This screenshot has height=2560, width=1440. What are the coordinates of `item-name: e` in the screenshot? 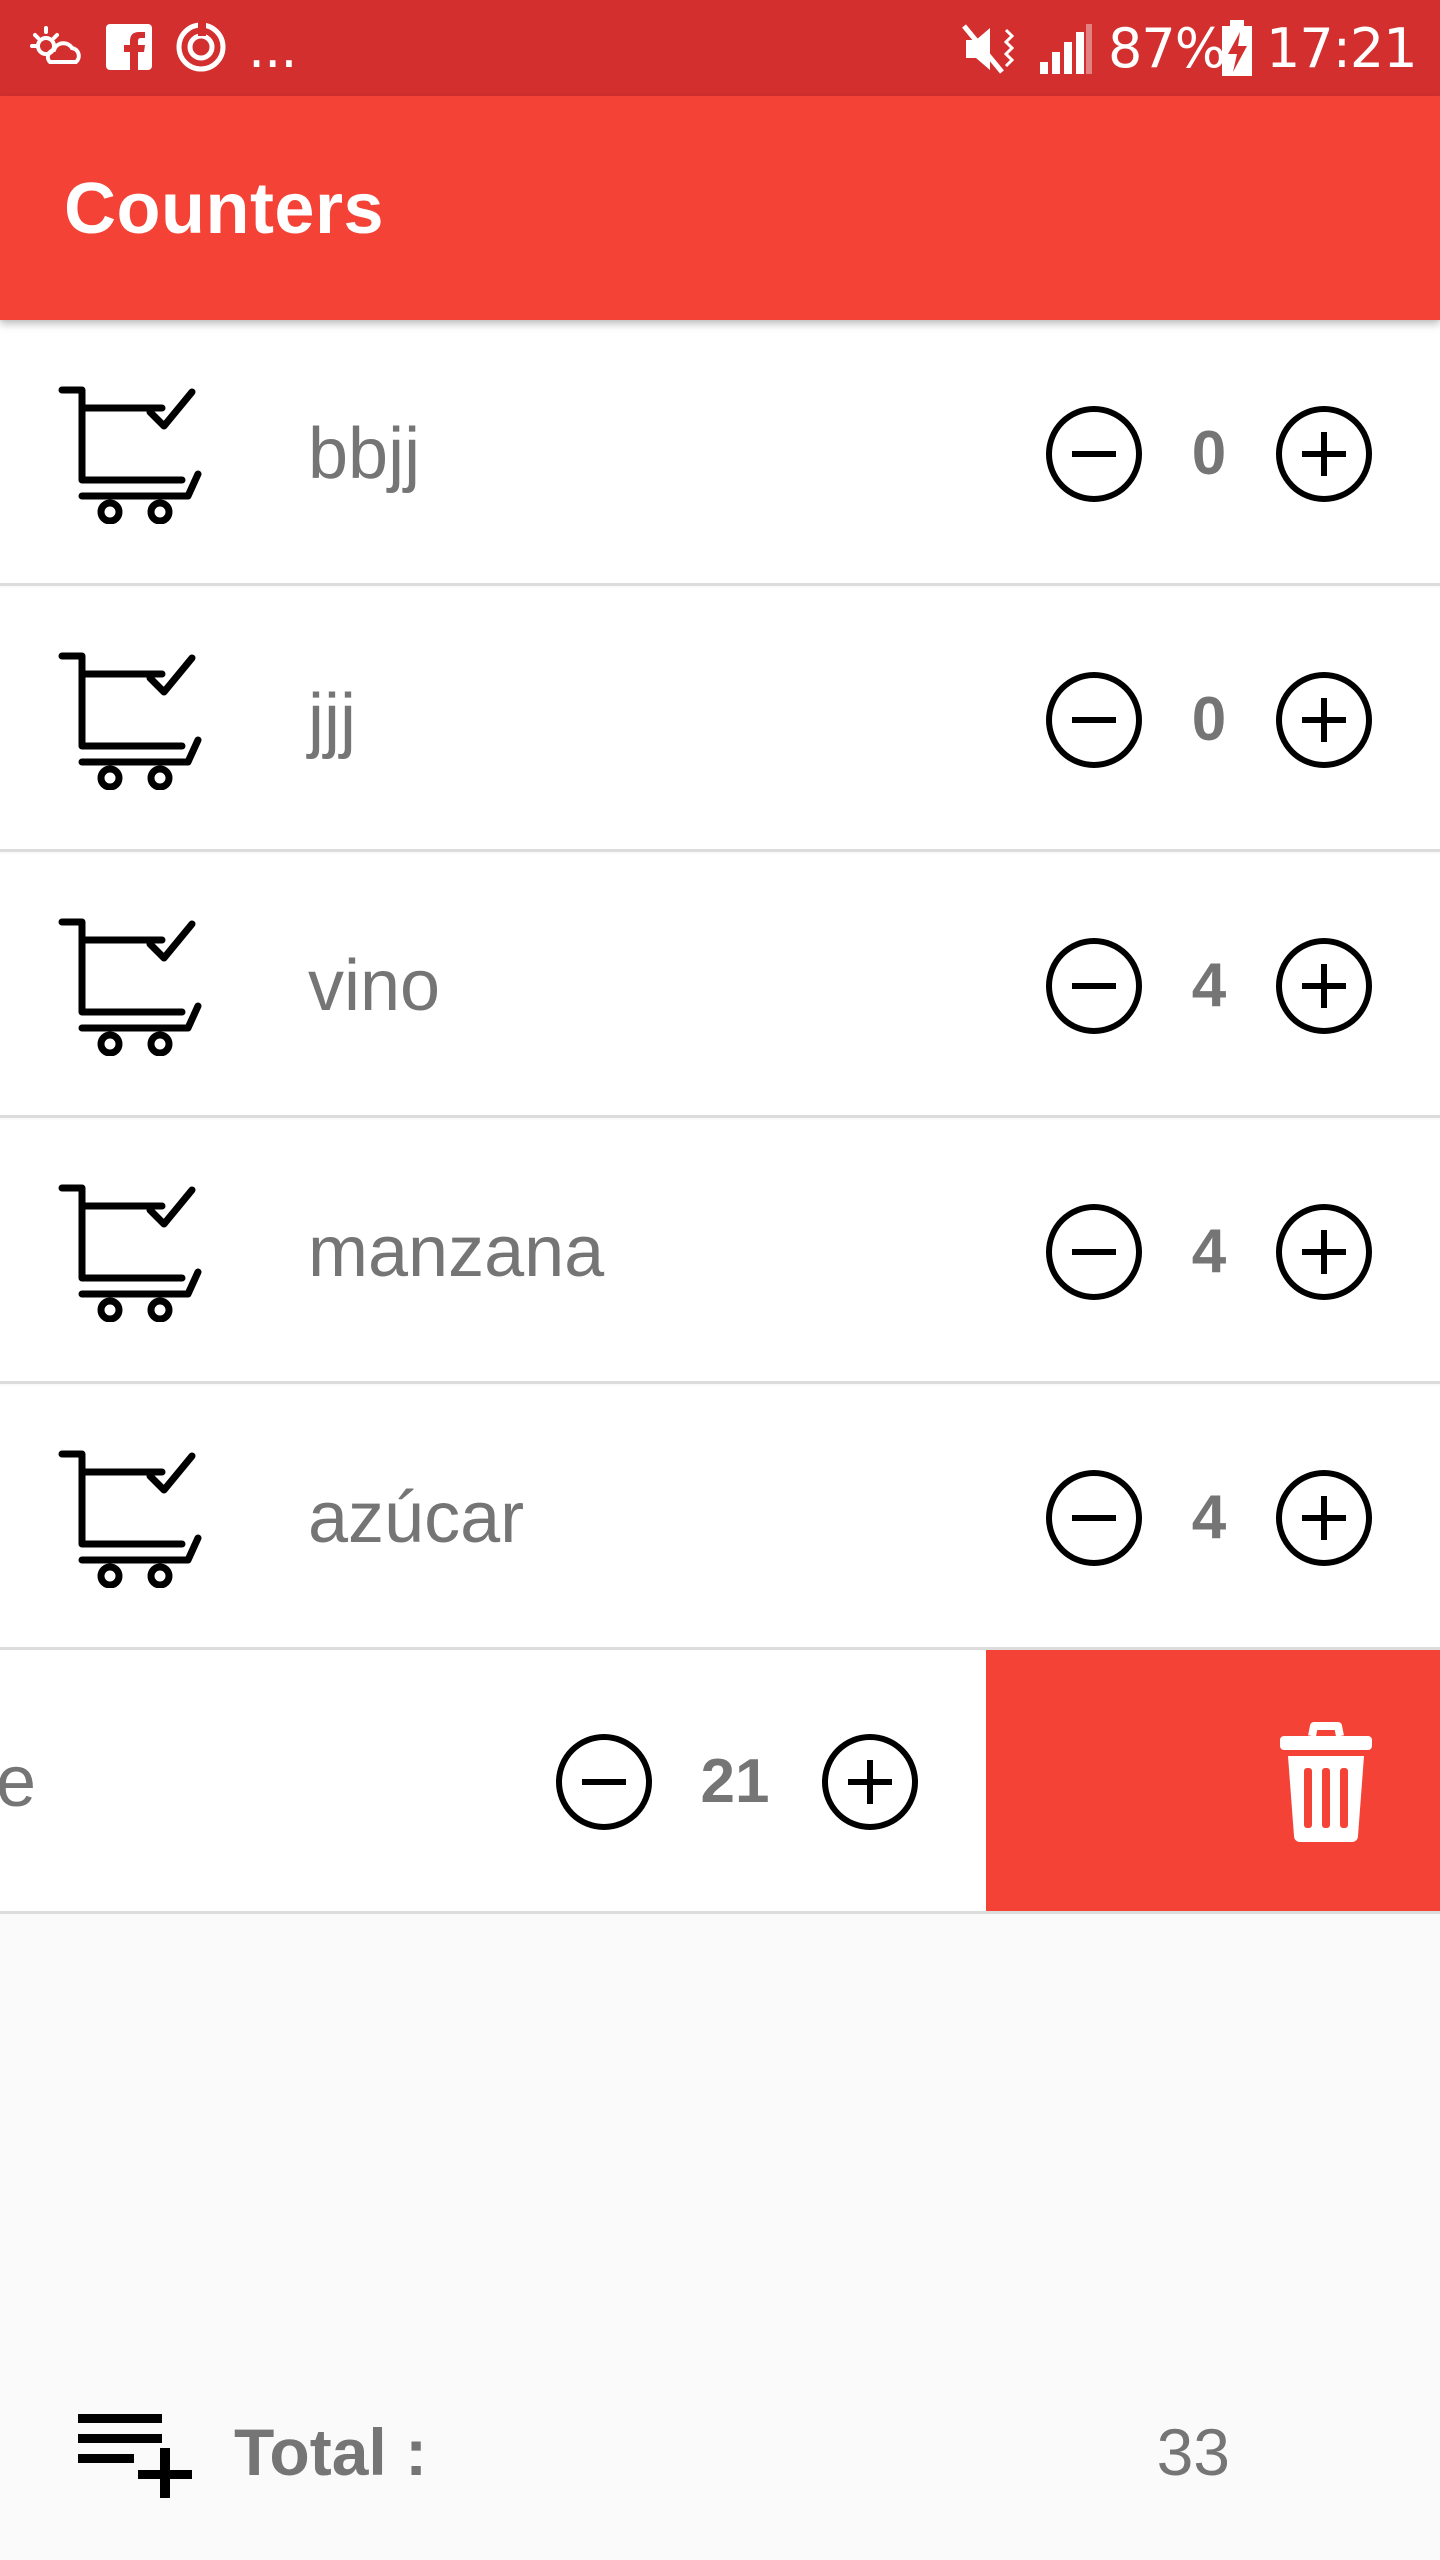 It's located at (18, 1780).